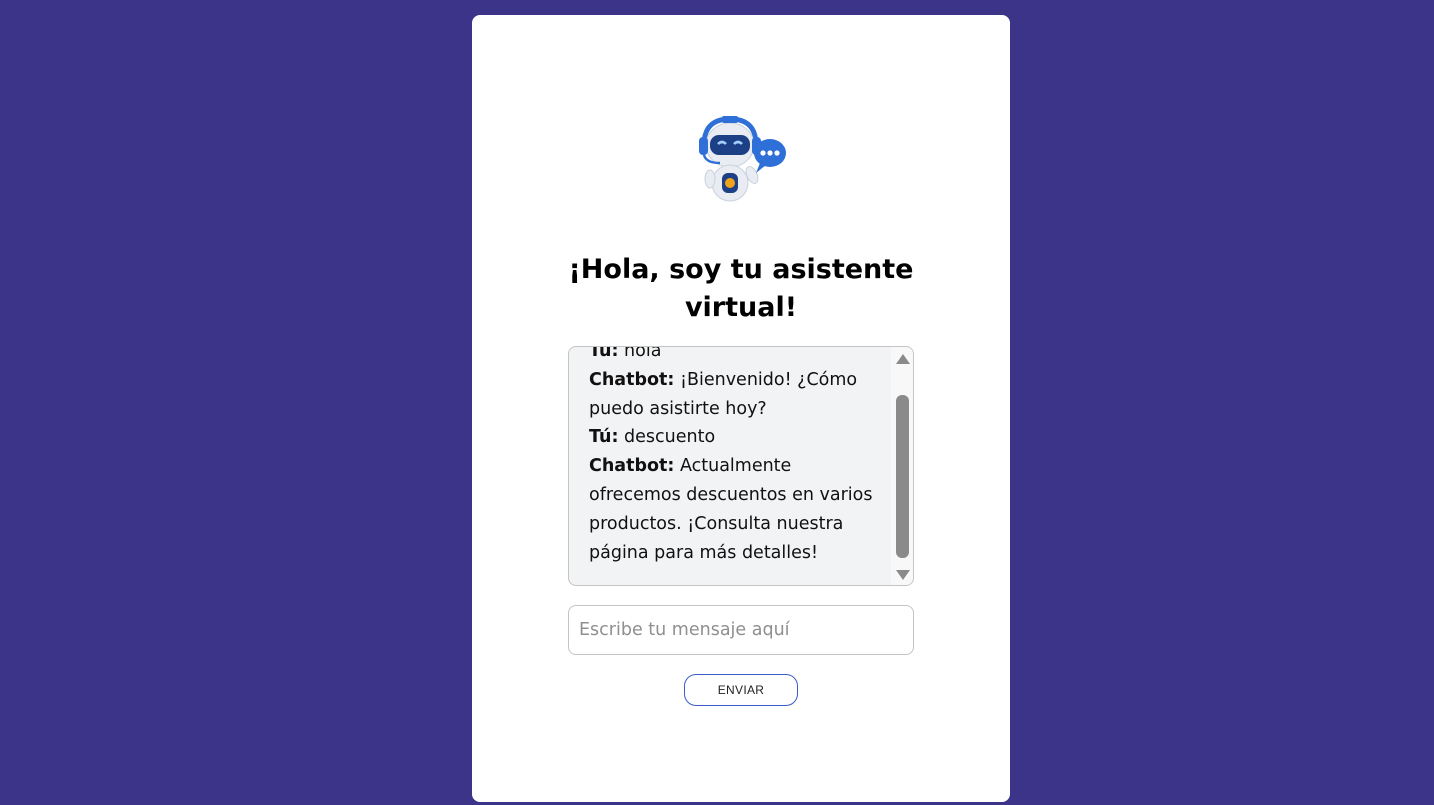 This screenshot has width=1434, height=805. I want to click on title-line-2: virtual!, so click(741, 307).